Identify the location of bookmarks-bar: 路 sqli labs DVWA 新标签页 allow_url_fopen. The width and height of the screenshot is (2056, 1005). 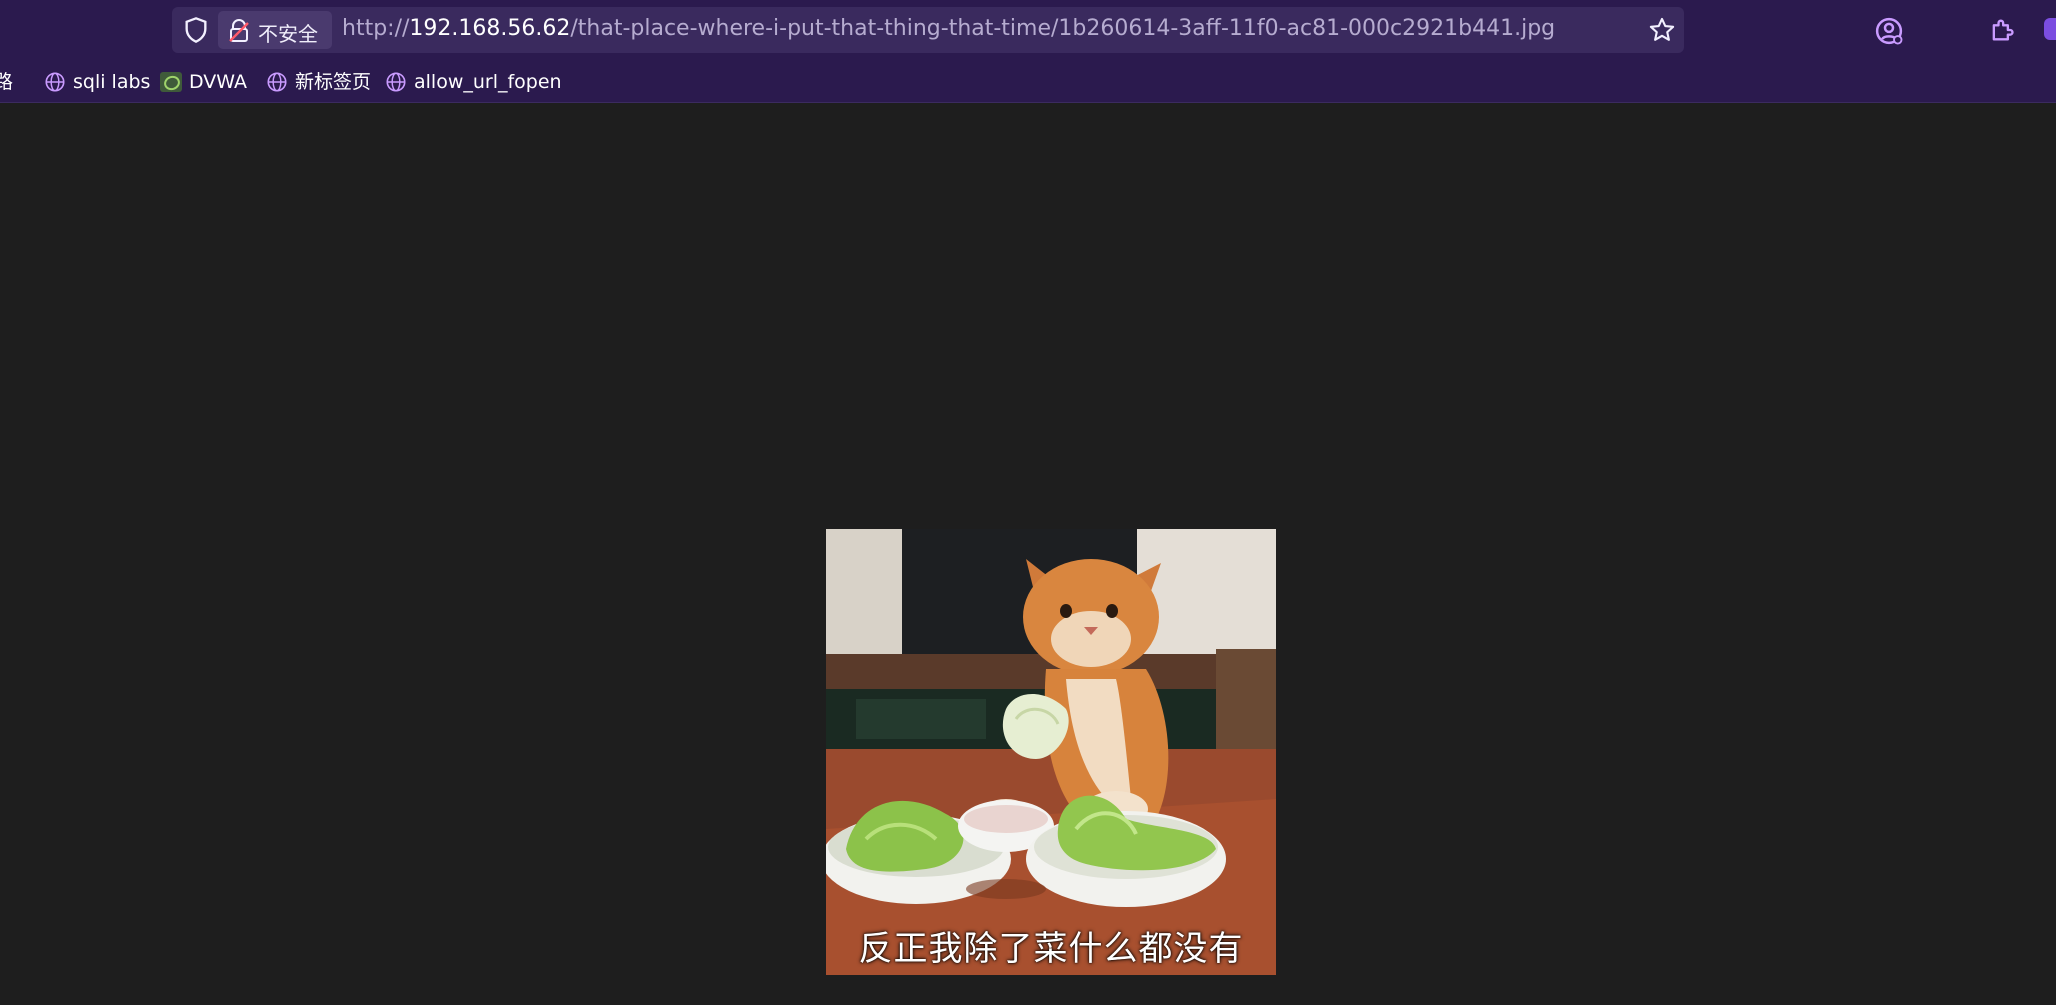
(1028, 81).